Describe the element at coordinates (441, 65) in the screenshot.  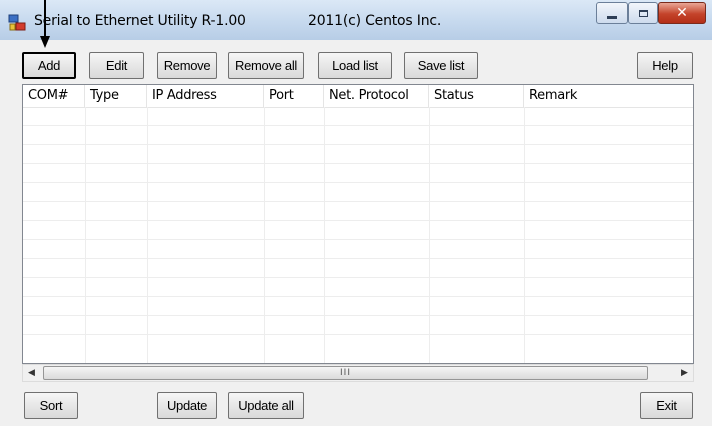
I see `save-list-button: Save list` at that location.